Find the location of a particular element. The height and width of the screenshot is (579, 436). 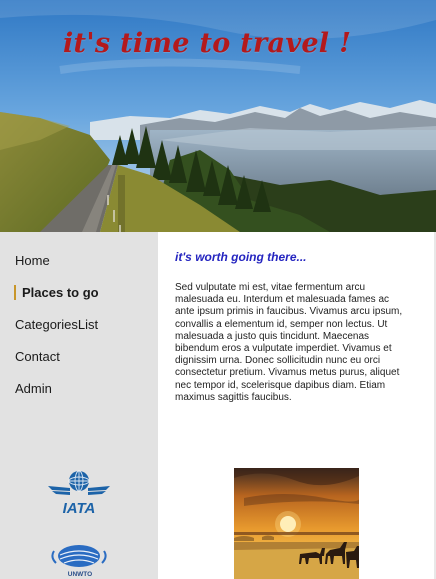

nav-item-categories-list: CategoriesList is located at coordinates (56, 324).